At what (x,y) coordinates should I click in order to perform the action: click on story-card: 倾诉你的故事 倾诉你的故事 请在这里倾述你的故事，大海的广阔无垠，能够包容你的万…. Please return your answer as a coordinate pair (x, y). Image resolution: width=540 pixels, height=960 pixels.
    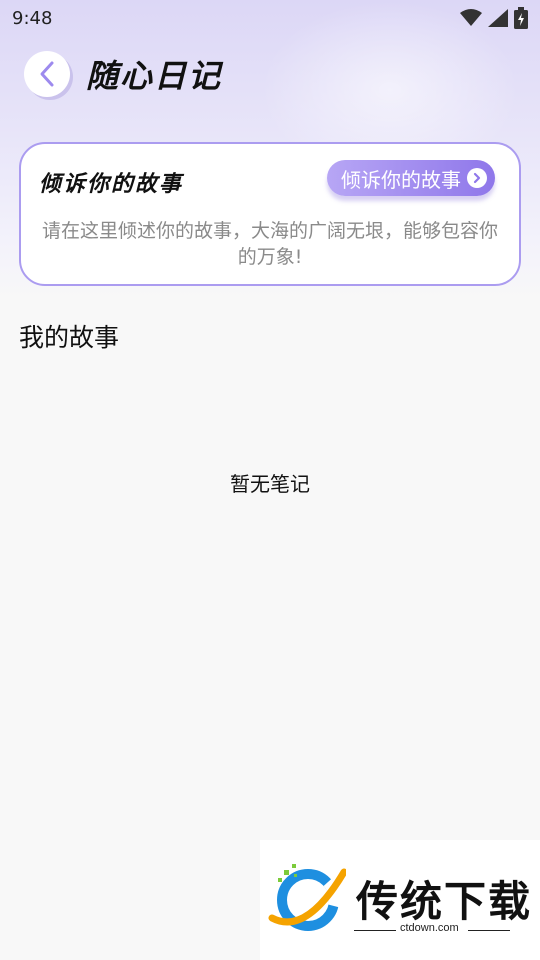
    Looking at the image, I should click on (270, 214).